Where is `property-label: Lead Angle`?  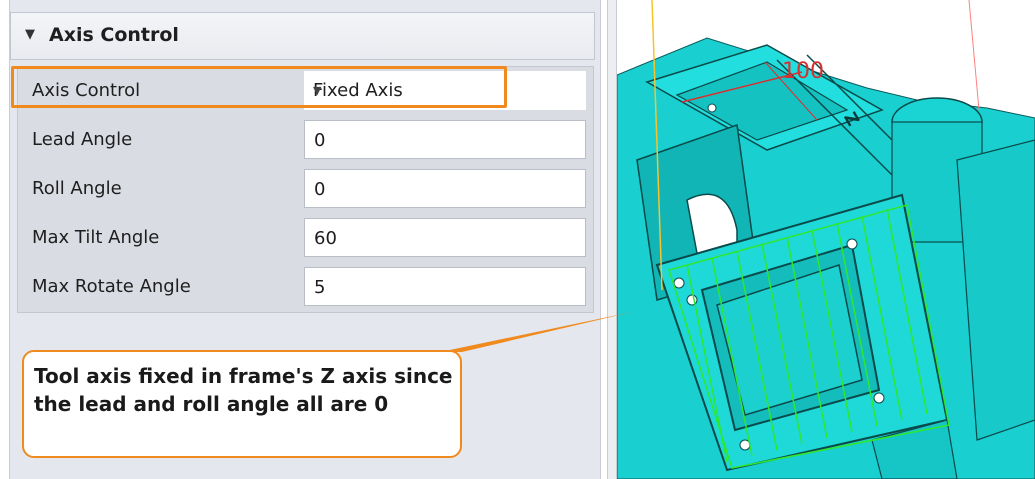
property-label: Lead Angle is located at coordinates (82, 139).